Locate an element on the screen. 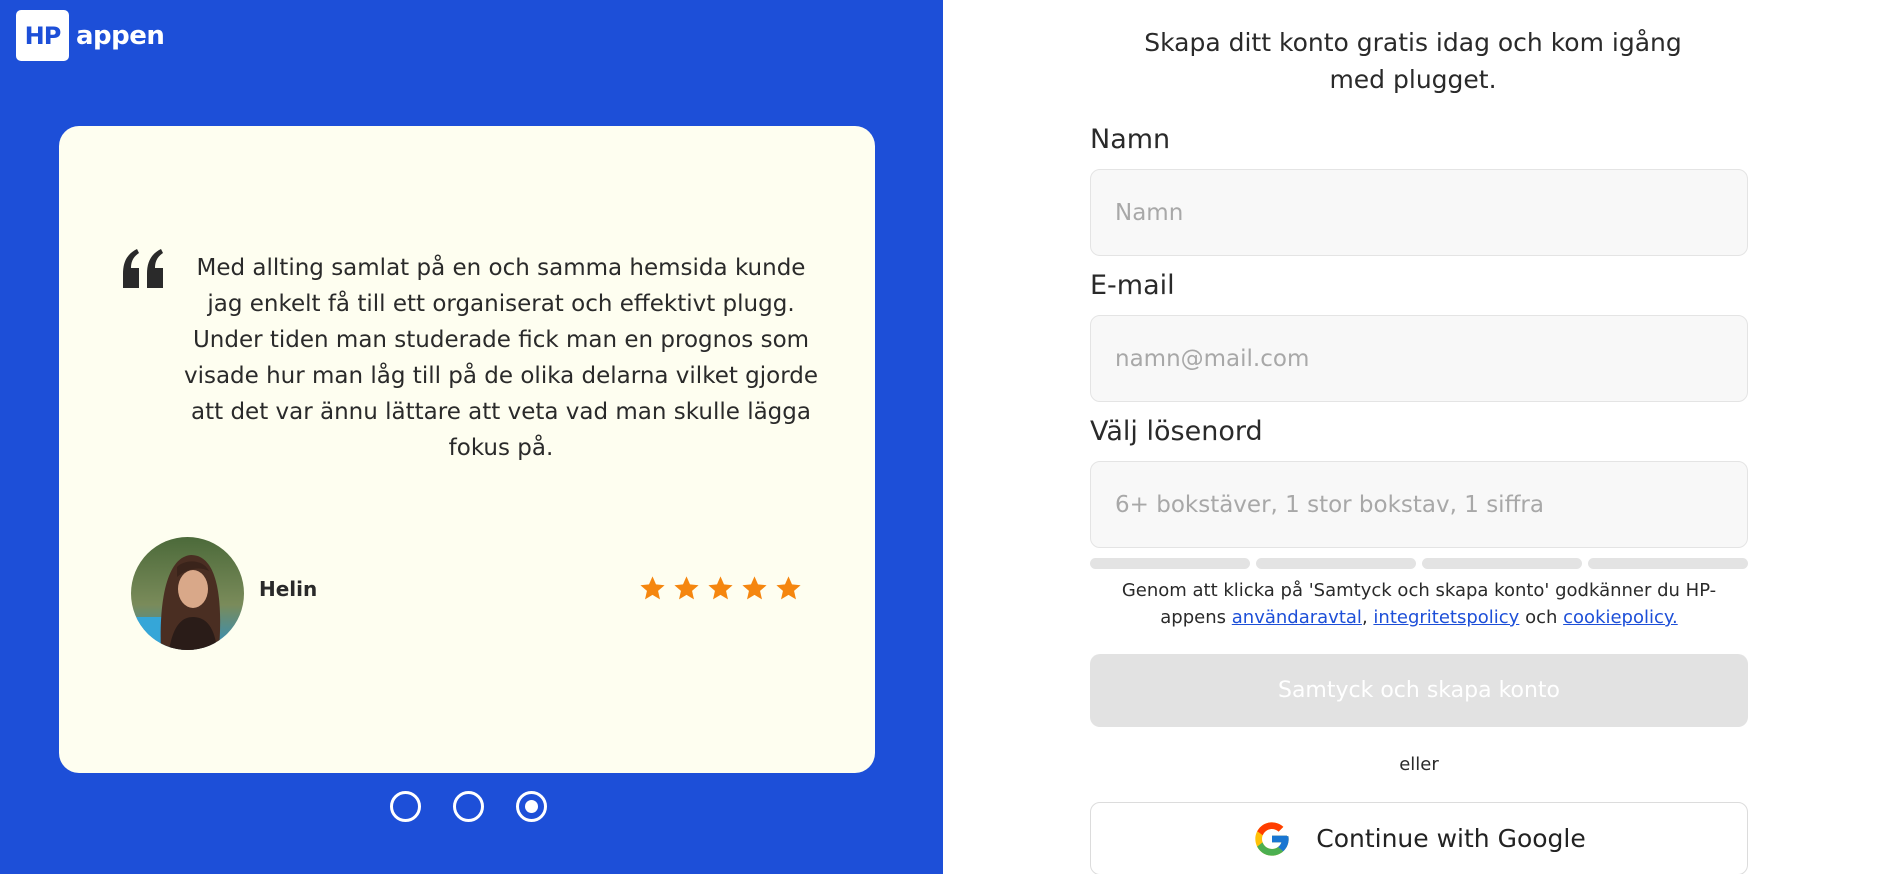 The width and height of the screenshot is (1887, 874). name-input is located at coordinates (1419, 212).